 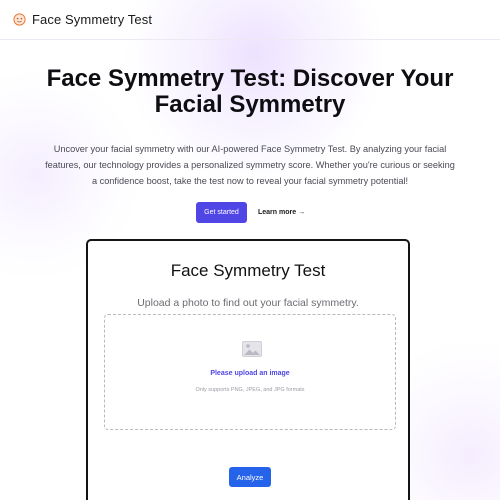 I want to click on get-started-button: Get started, so click(x=221, y=212).